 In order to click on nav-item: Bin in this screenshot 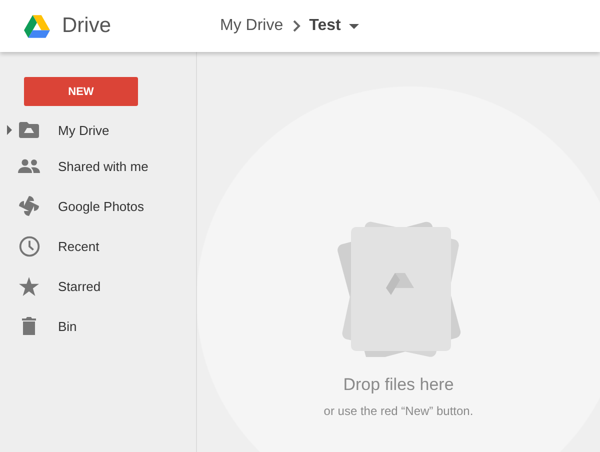, I will do `click(98, 326)`.